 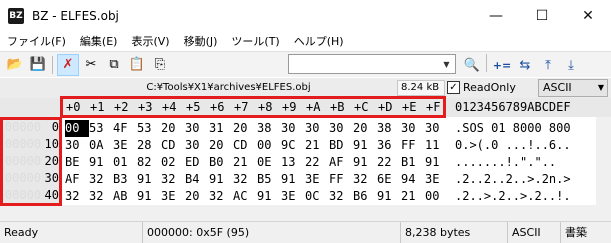 What do you see at coordinates (77, 128) in the screenshot?
I see `cursor-byte: 00` at bounding box center [77, 128].